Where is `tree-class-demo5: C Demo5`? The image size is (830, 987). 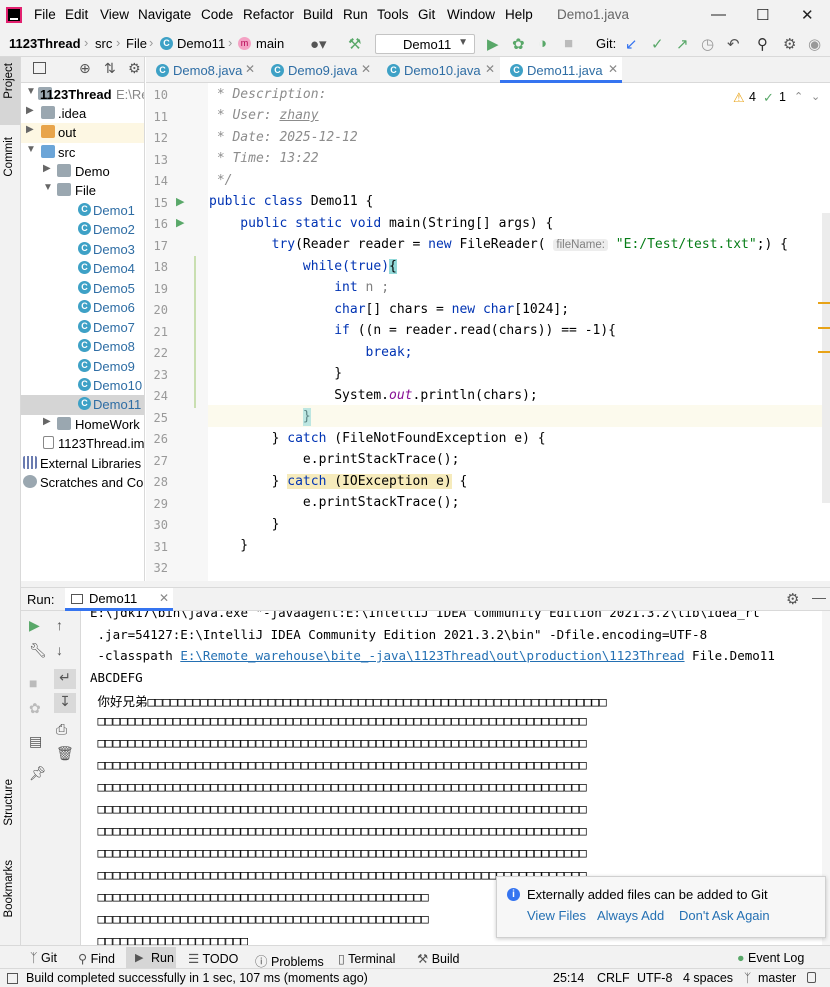
tree-class-demo5: C Demo5 is located at coordinates (82, 289).